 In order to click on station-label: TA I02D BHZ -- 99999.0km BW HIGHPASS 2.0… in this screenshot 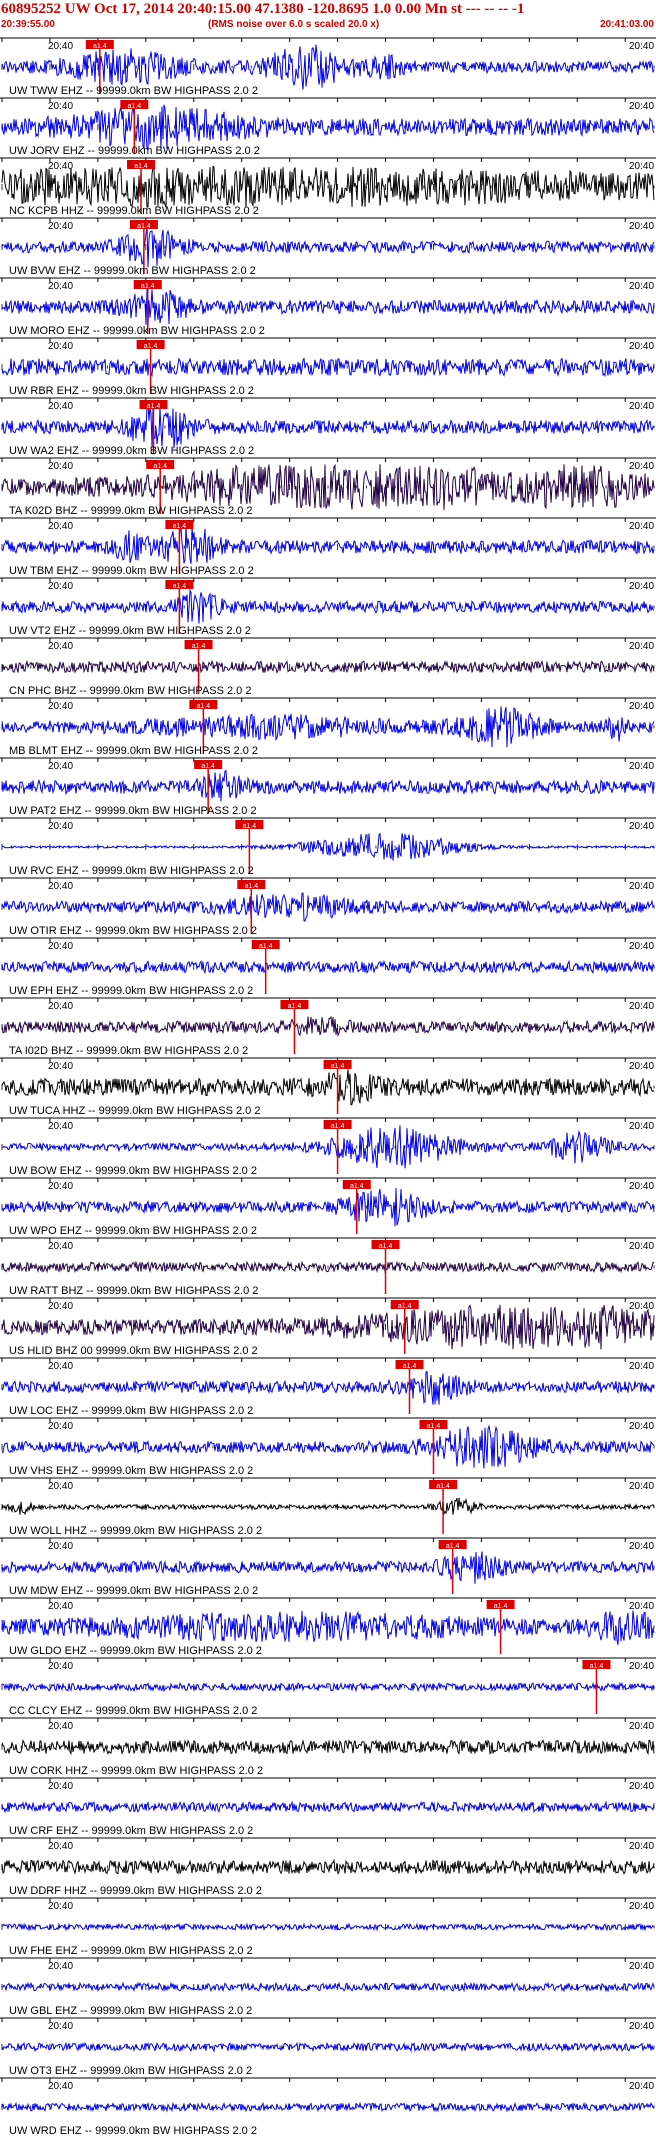, I will do `click(128, 1051)`.